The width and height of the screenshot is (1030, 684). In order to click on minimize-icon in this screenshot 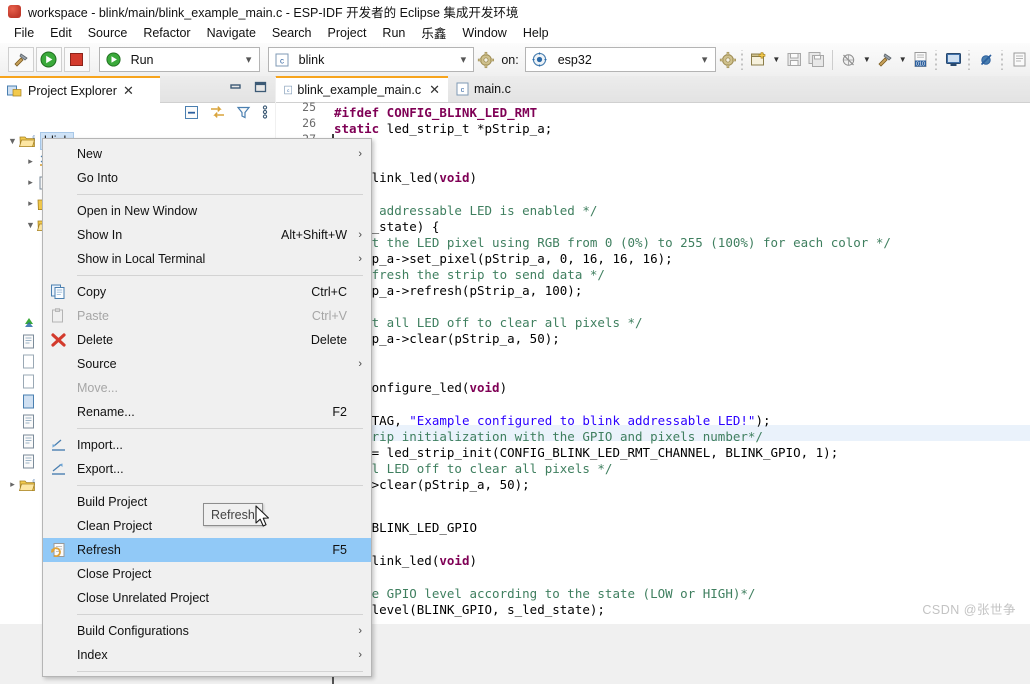, I will do `click(235, 87)`.